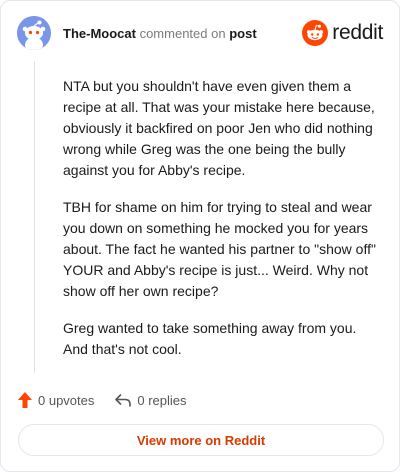 Image resolution: width=400 pixels, height=472 pixels. I want to click on reply-button: 0 replies, so click(150, 400).